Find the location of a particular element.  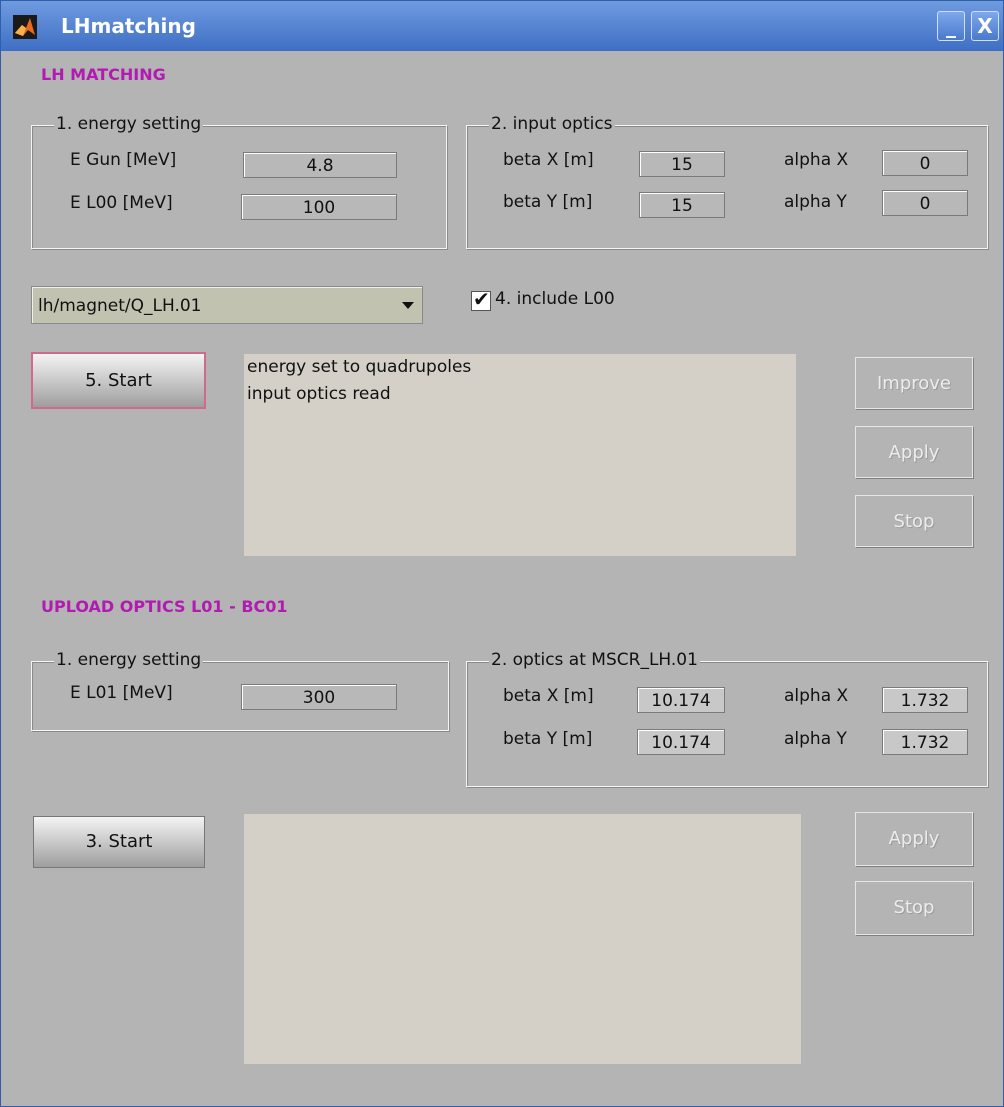

title-bar: LHmatching _ X is located at coordinates (502, 26).